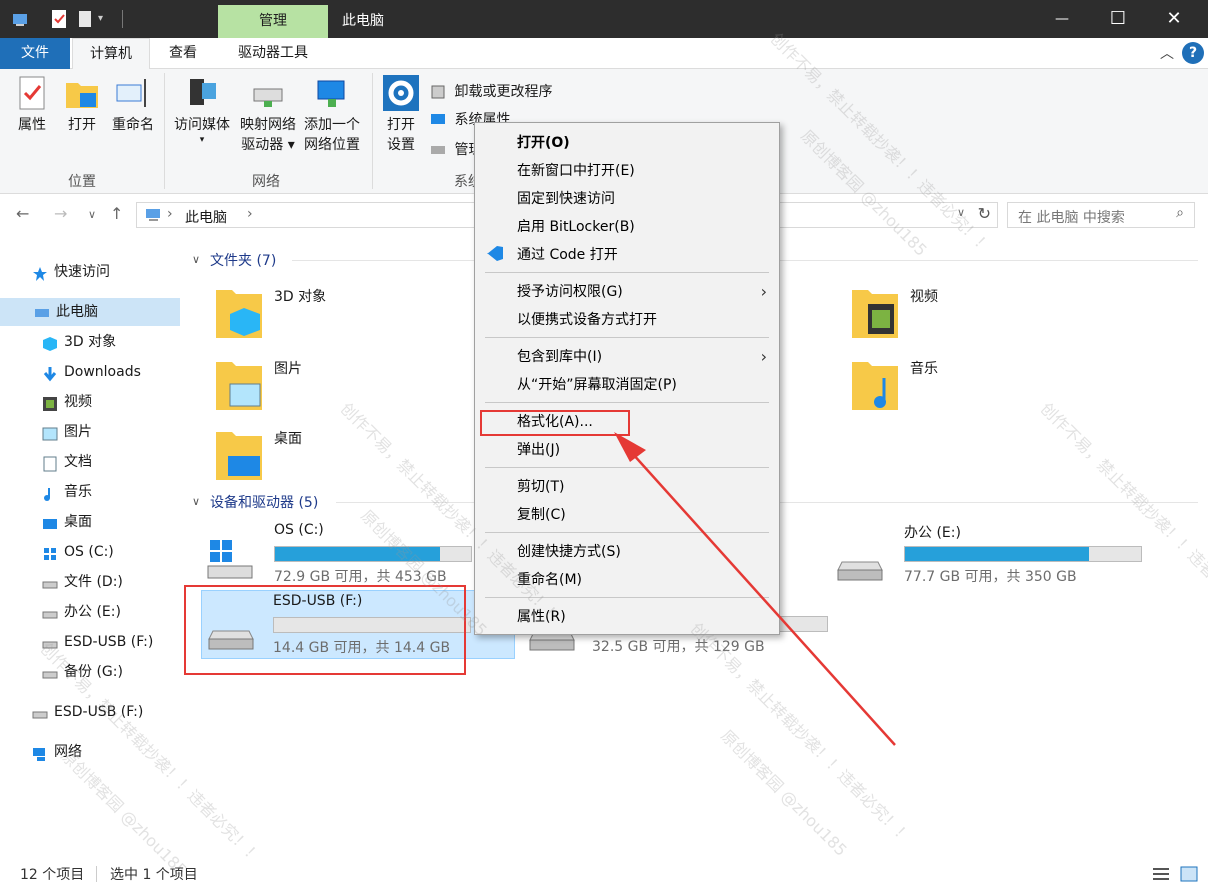  Describe the element at coordinates (59, 19) in the screenshot. I see `properties-quick-icon` at that location.